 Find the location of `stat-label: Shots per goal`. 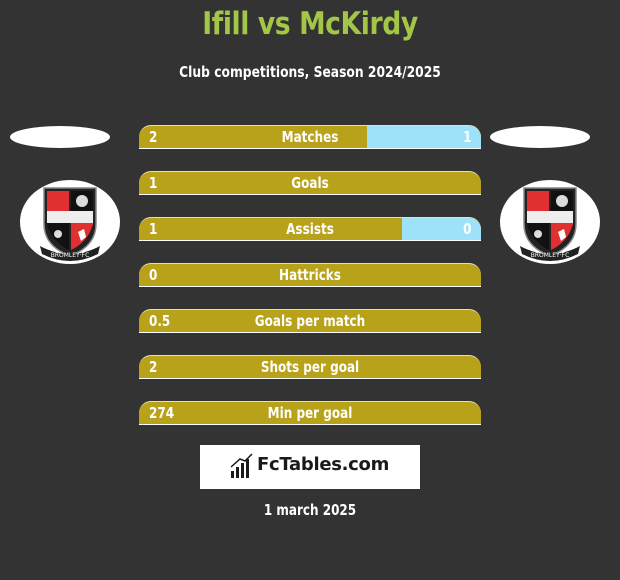

stat-label: Shots per goal is located at coordinates (310, 367).